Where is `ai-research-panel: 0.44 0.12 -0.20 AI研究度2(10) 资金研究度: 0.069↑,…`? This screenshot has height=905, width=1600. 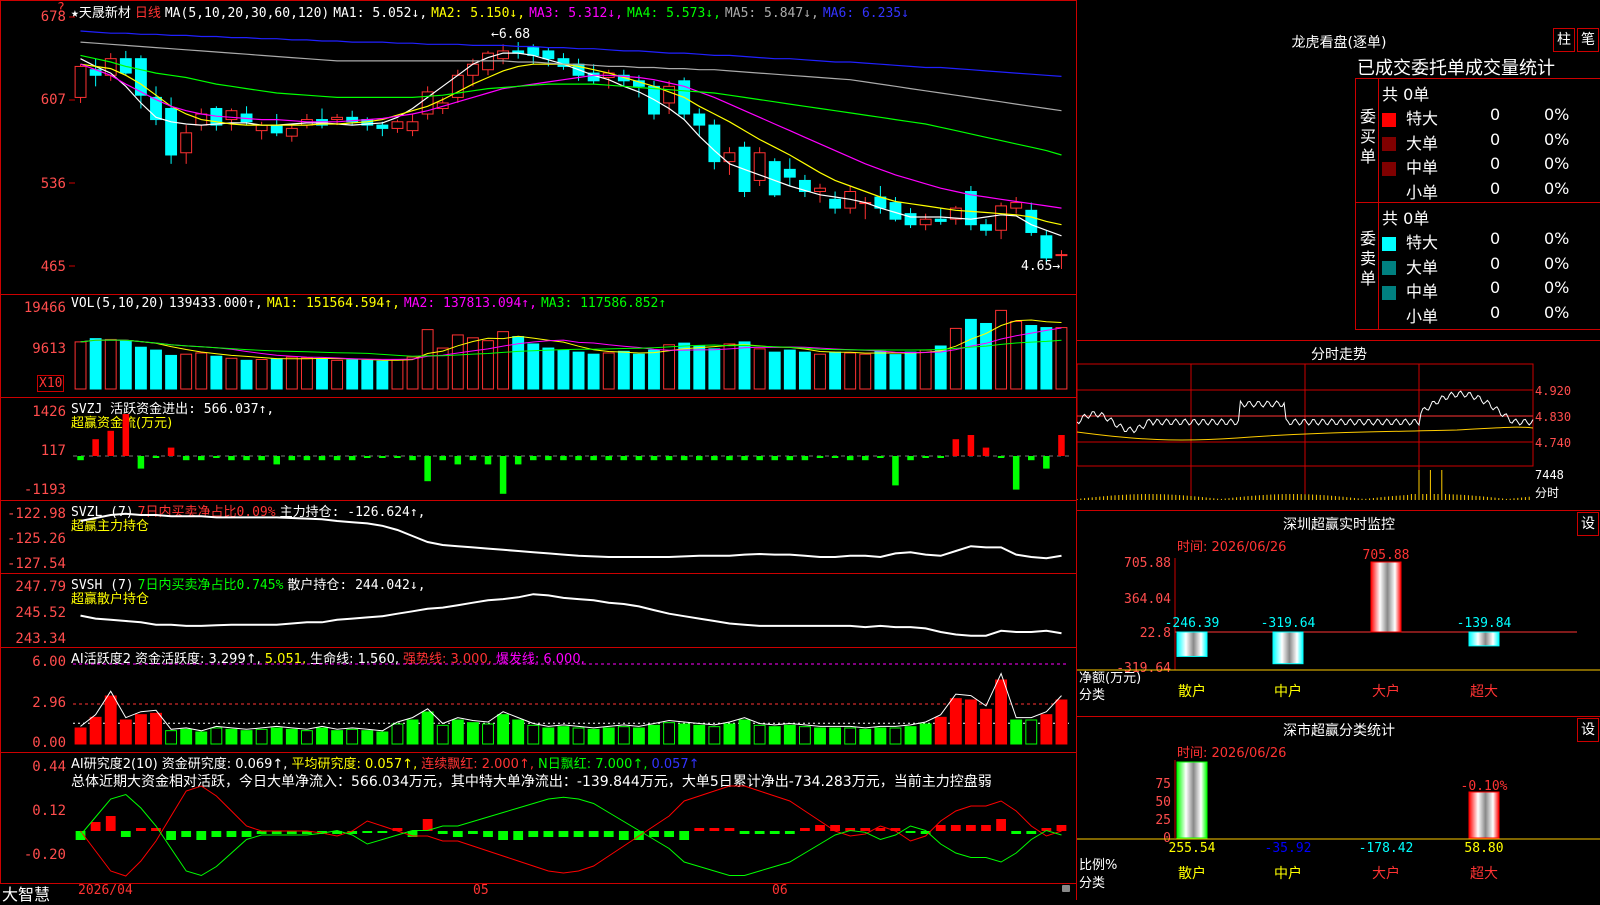 ai-research-panel: 0.44 0.12 -0.20 AI研究度2(10) 资金研究度: 0.069↑,… is located at coordinates (538, 818).